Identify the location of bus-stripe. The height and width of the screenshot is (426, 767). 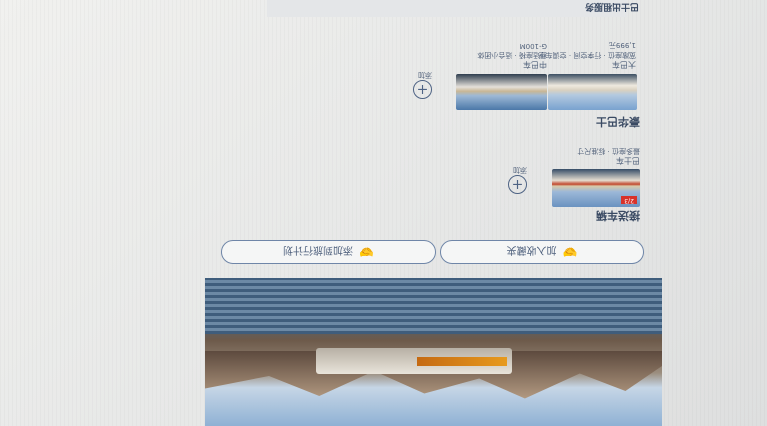
(462, 361).